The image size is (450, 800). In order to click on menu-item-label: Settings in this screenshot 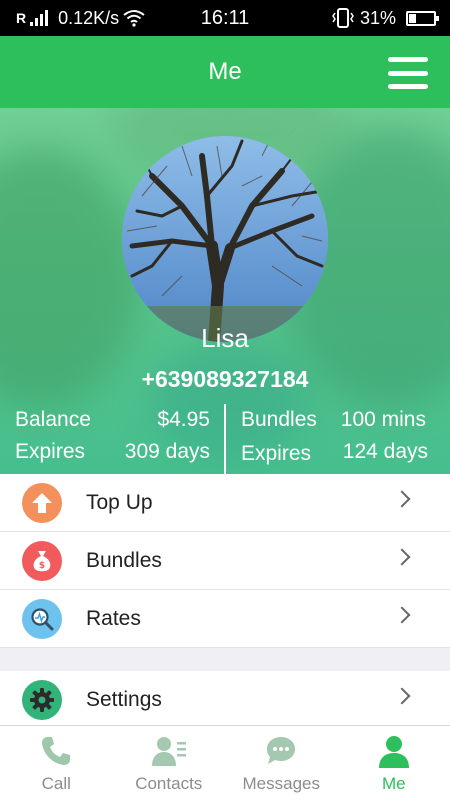, I will do `click(124, 699)`.